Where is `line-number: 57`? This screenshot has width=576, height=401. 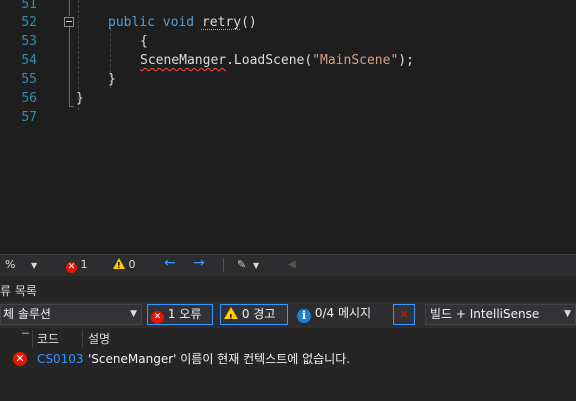 line-number: 57 is located at coordinates (29, 117).